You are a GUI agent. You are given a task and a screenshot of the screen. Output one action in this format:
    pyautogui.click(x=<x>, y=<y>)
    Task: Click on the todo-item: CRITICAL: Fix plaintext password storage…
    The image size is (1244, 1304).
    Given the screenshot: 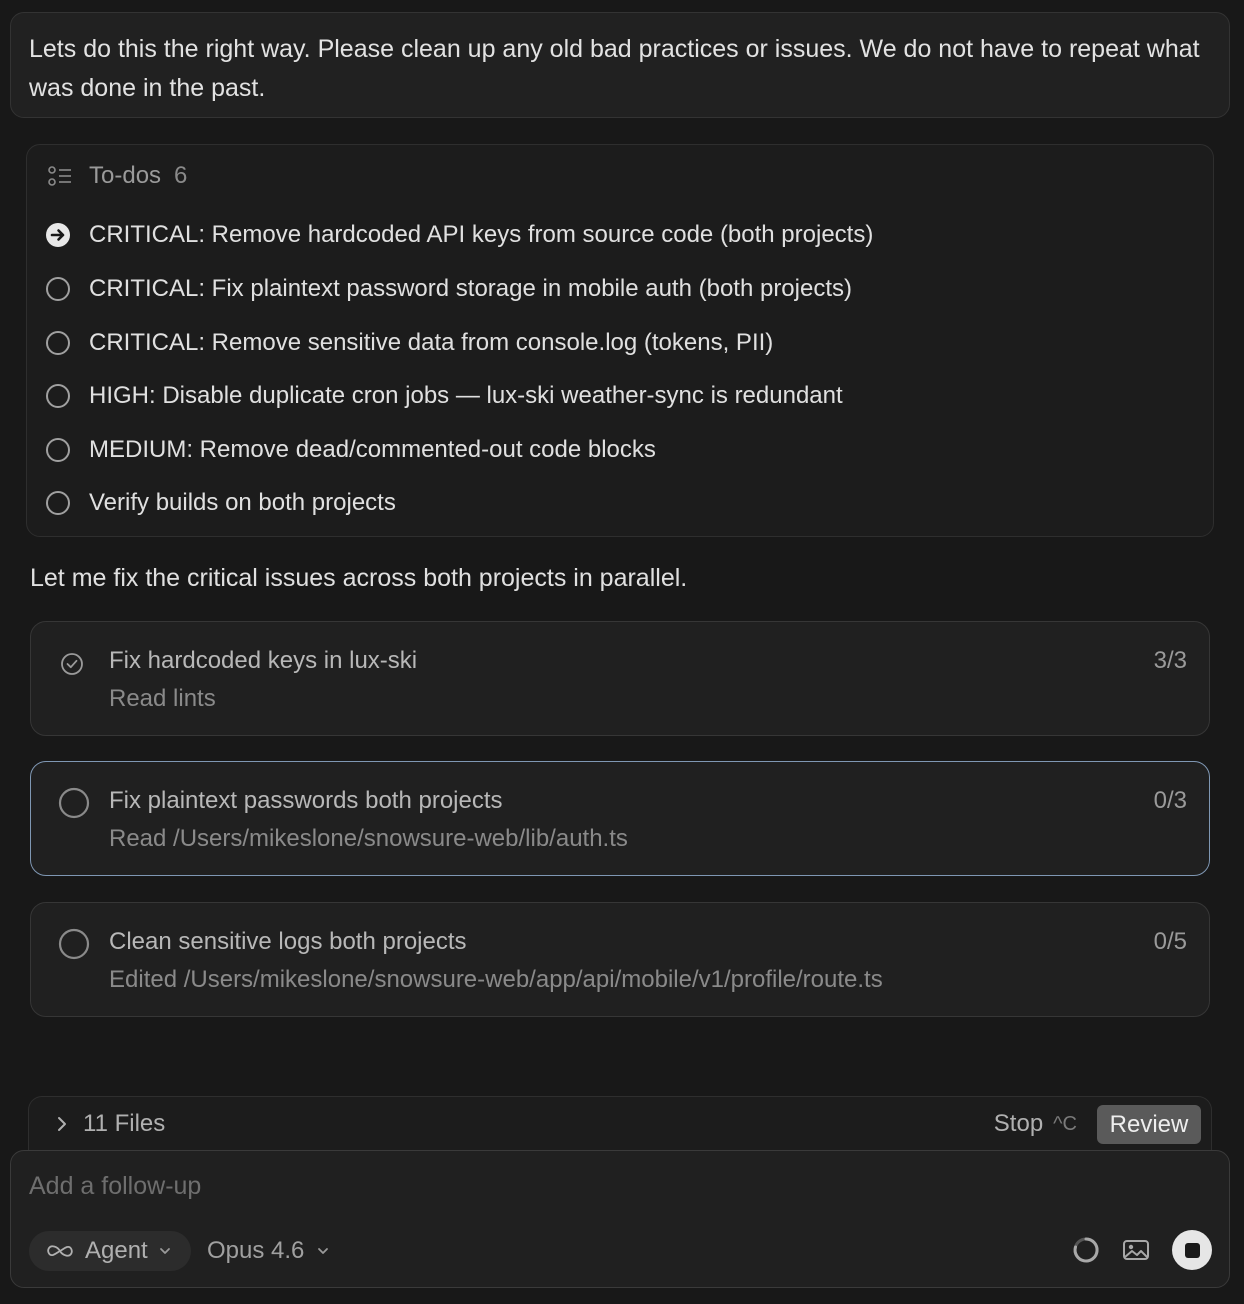 What is the action you would take?
    pyautogui.click(x=448, y=289)
    